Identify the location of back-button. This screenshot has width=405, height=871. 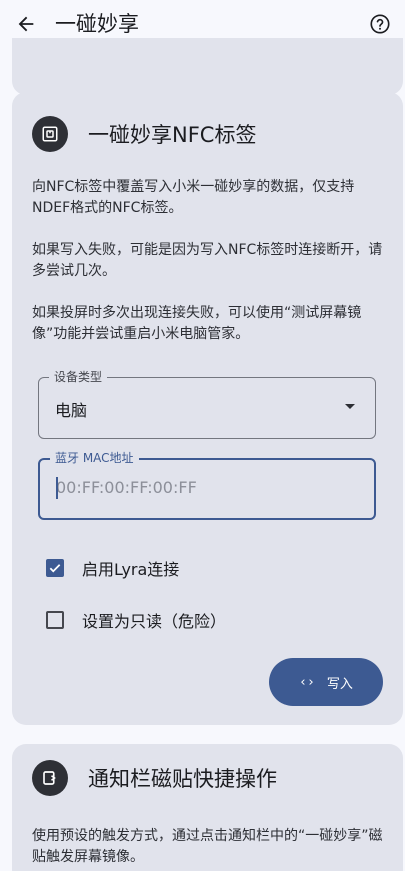
(26, 24).